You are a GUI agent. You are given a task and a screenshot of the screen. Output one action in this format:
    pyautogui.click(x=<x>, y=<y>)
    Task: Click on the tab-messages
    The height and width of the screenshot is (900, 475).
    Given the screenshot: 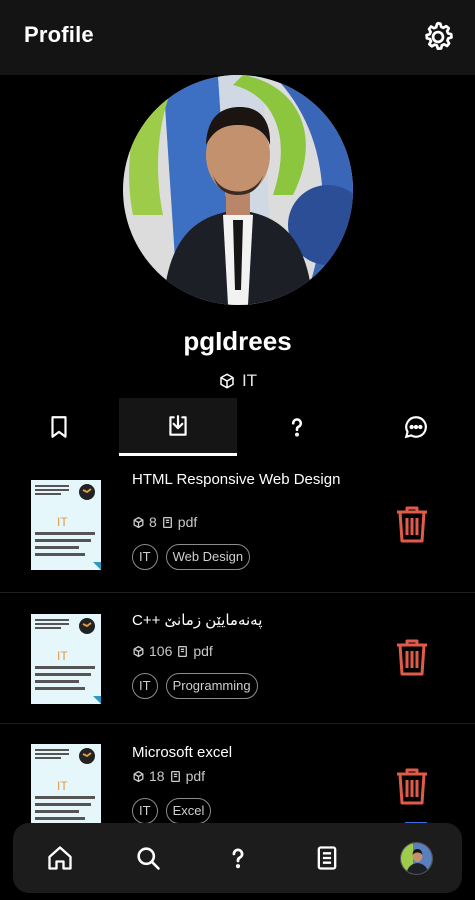 What is the action you would take?
    pyautogui.click(x=416, y=427)
    